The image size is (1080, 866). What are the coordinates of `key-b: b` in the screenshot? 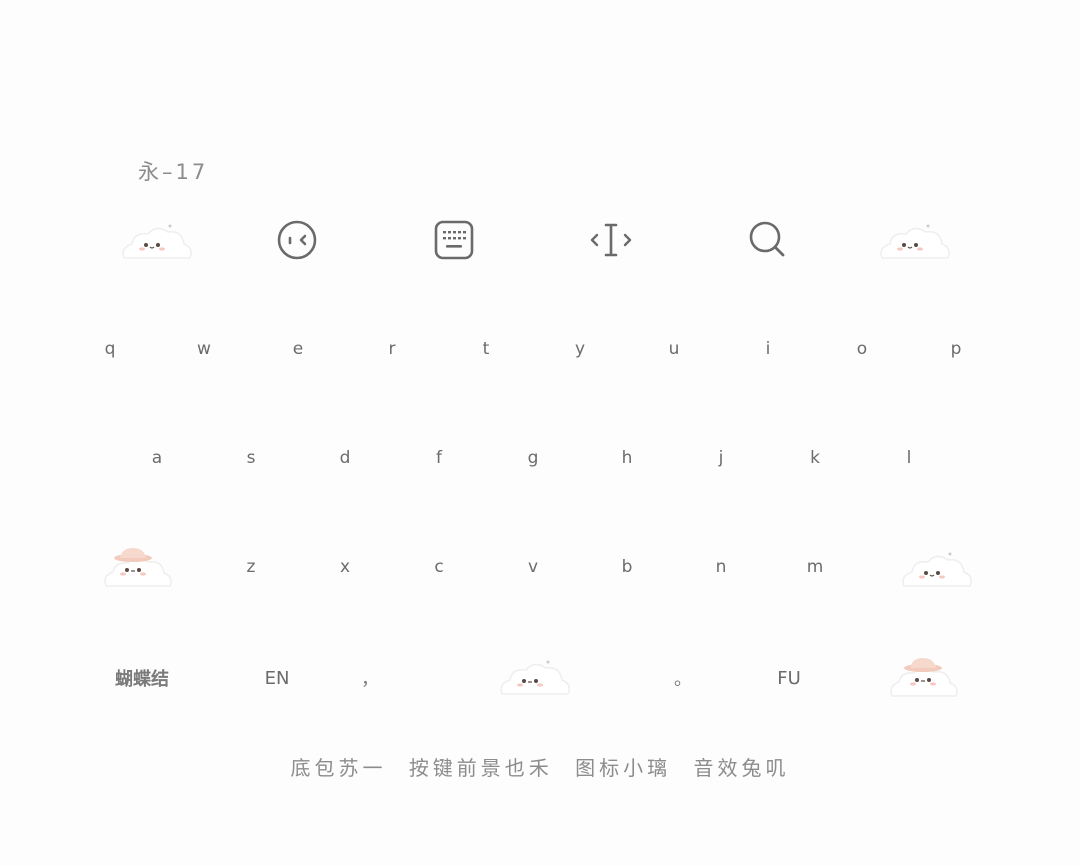 It's located at (627, 567).